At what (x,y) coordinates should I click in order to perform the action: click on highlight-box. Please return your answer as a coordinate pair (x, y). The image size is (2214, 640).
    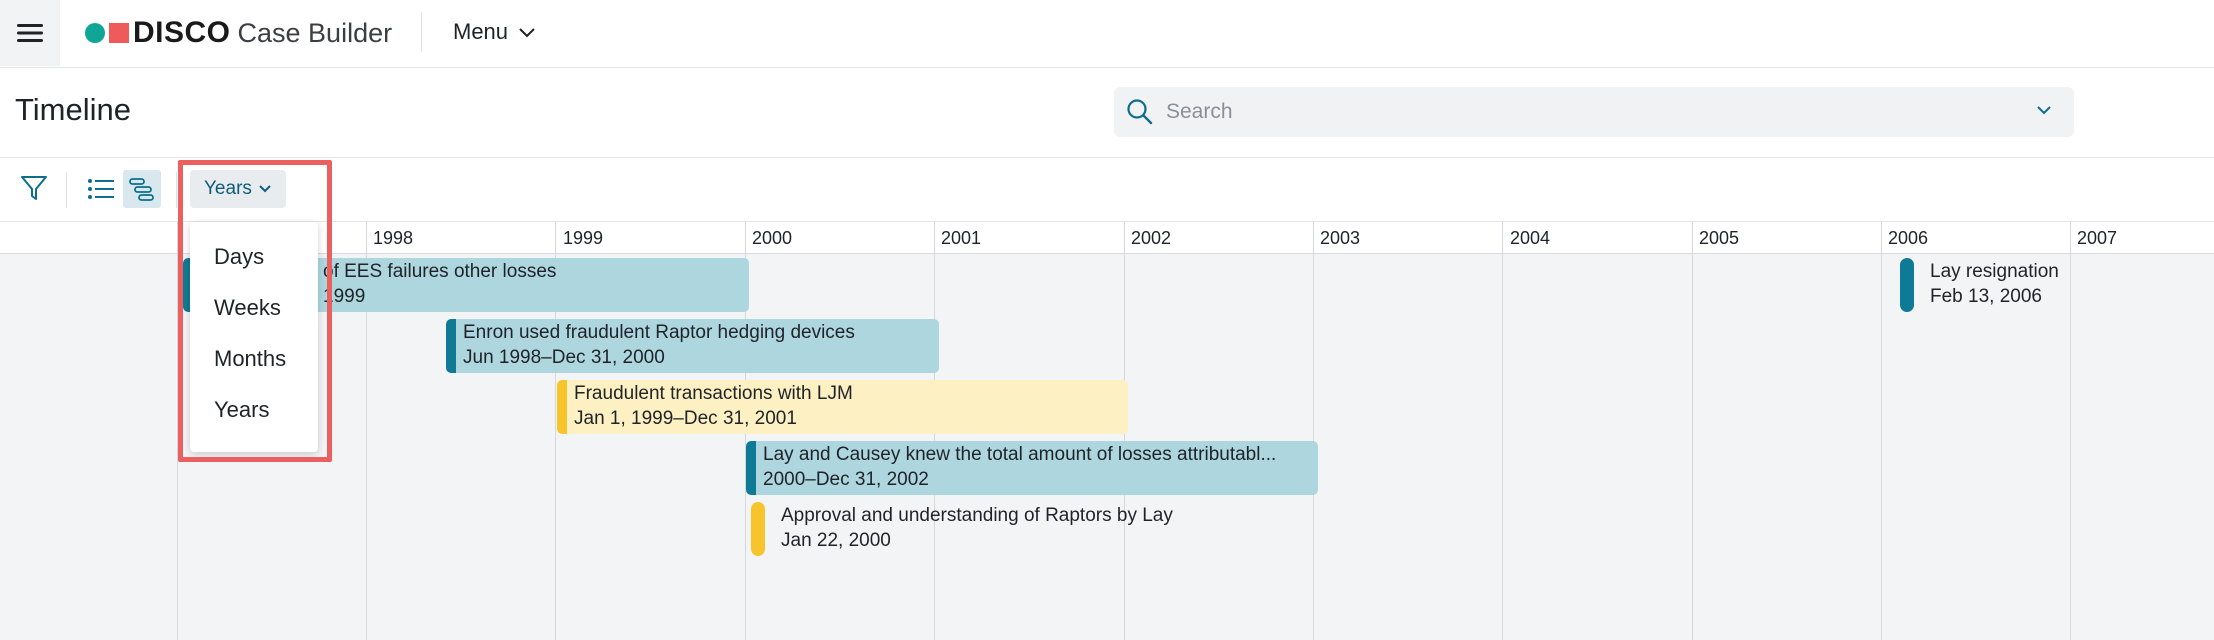
    Looking at the image, I should click on (255, 311).